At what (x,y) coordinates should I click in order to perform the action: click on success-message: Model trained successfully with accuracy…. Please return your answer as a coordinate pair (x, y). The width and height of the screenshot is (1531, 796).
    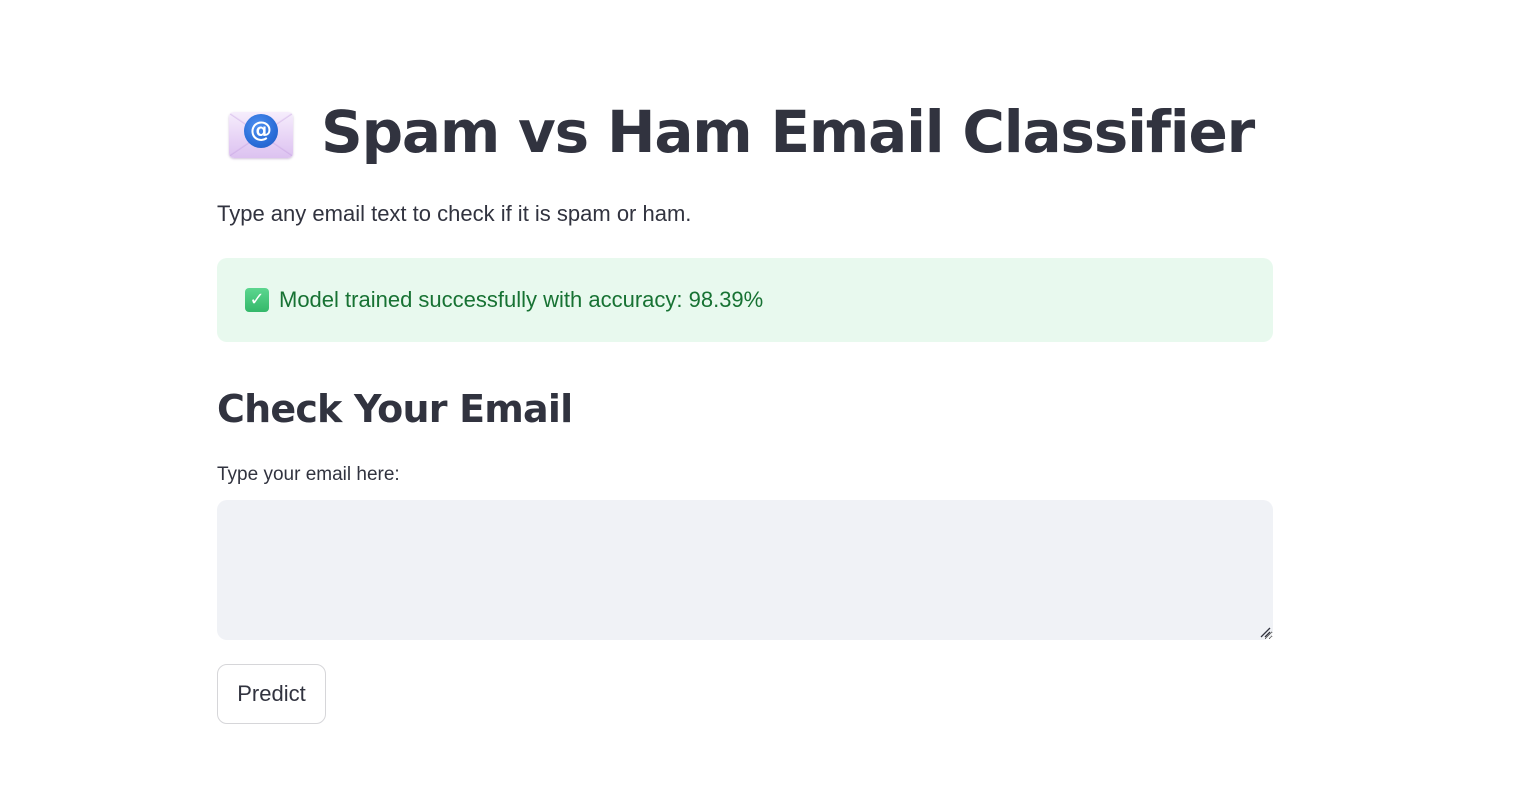
    Looking at the image, I should click on (521, 299).